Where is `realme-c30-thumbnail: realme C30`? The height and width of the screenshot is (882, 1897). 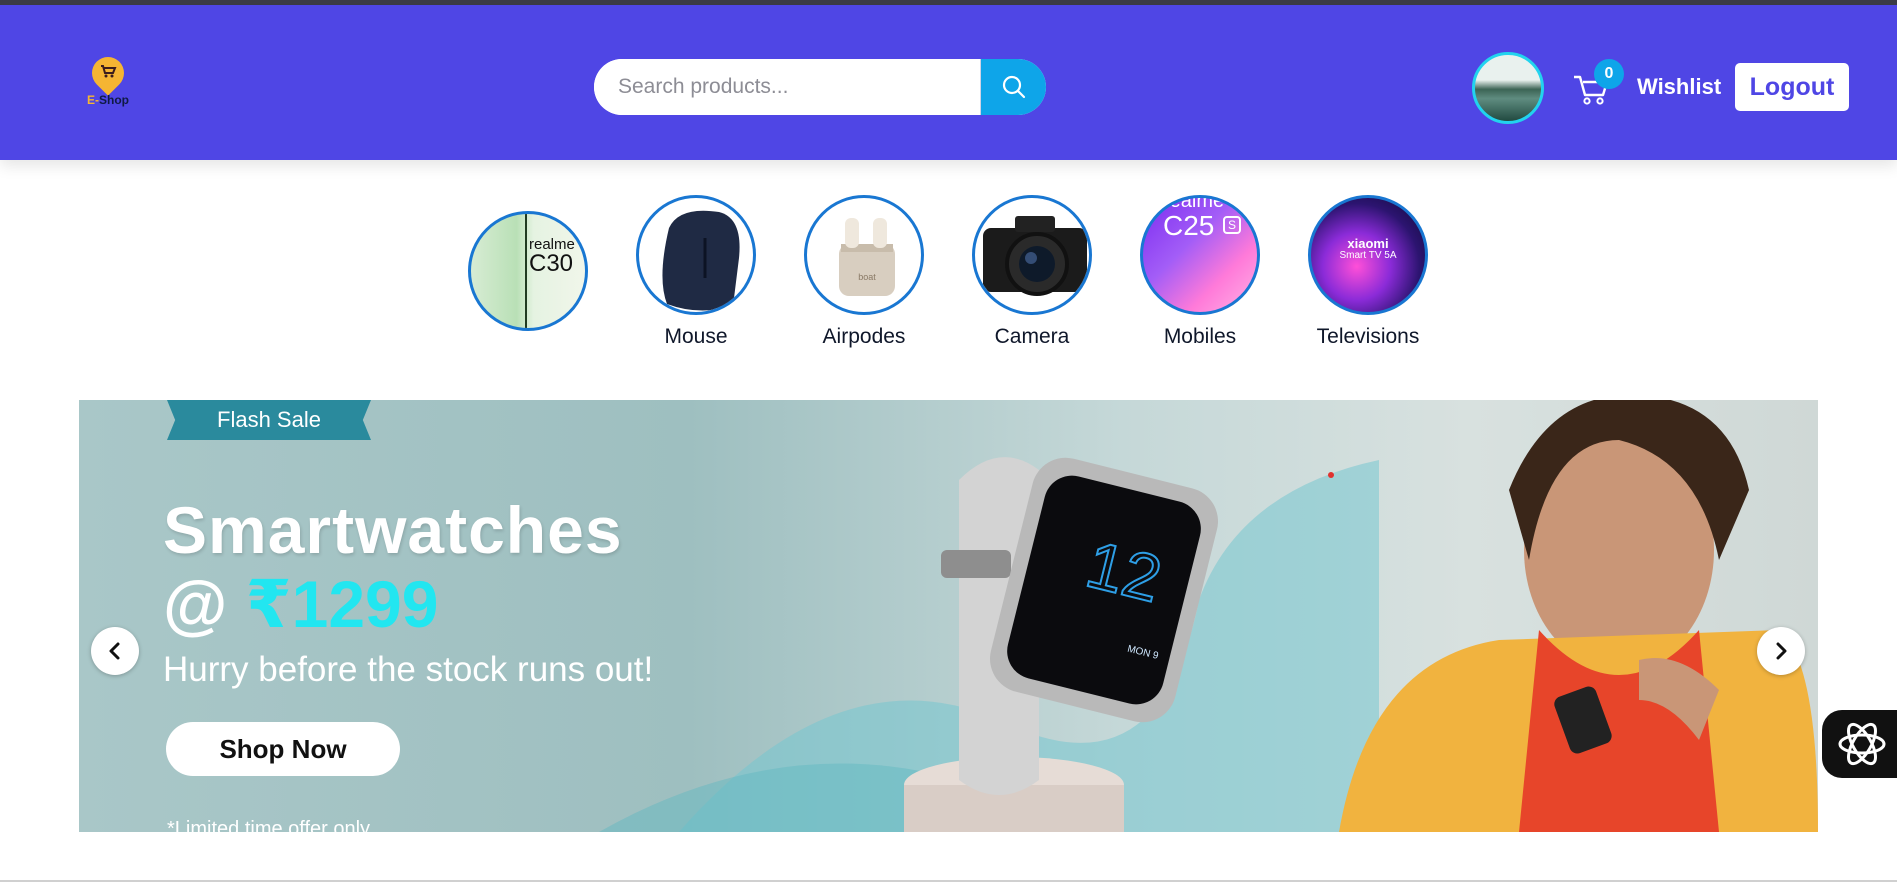
realme-c30-thumbnail: realme C30 is located at coordinates (528, 271).